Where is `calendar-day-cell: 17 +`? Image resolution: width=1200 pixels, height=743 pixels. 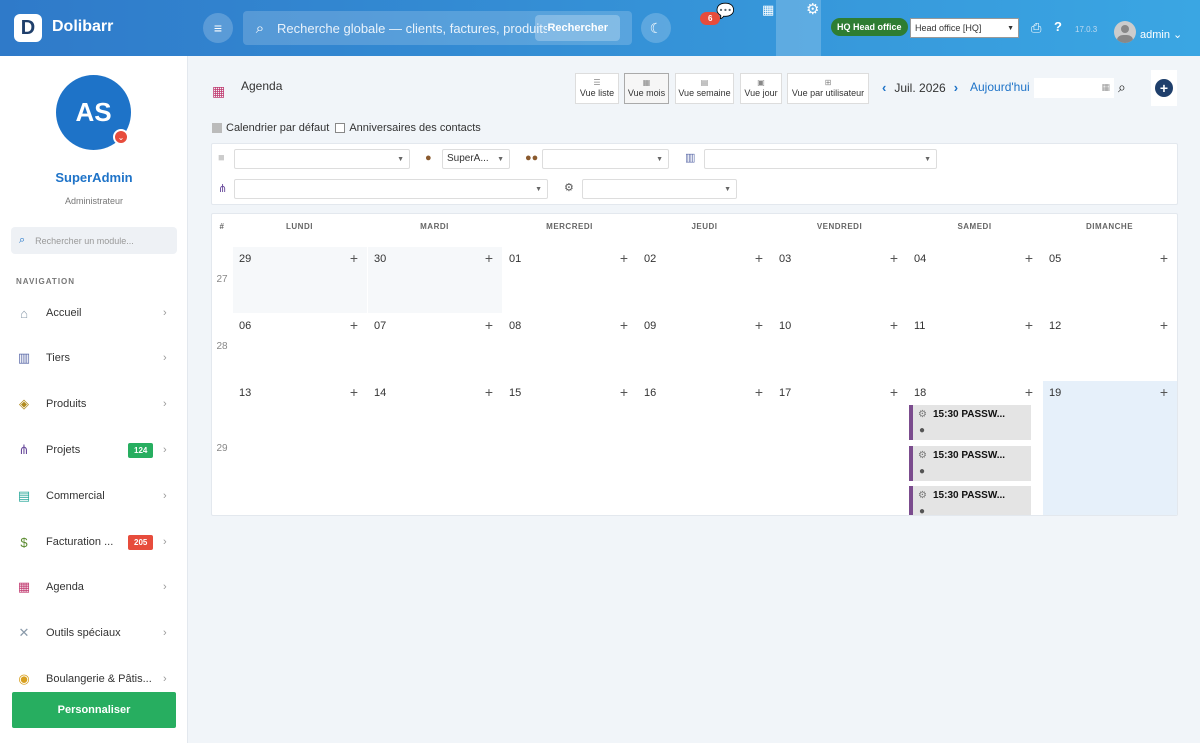 calendar-day-cell: 17 + is located at coordinates (839, 447).